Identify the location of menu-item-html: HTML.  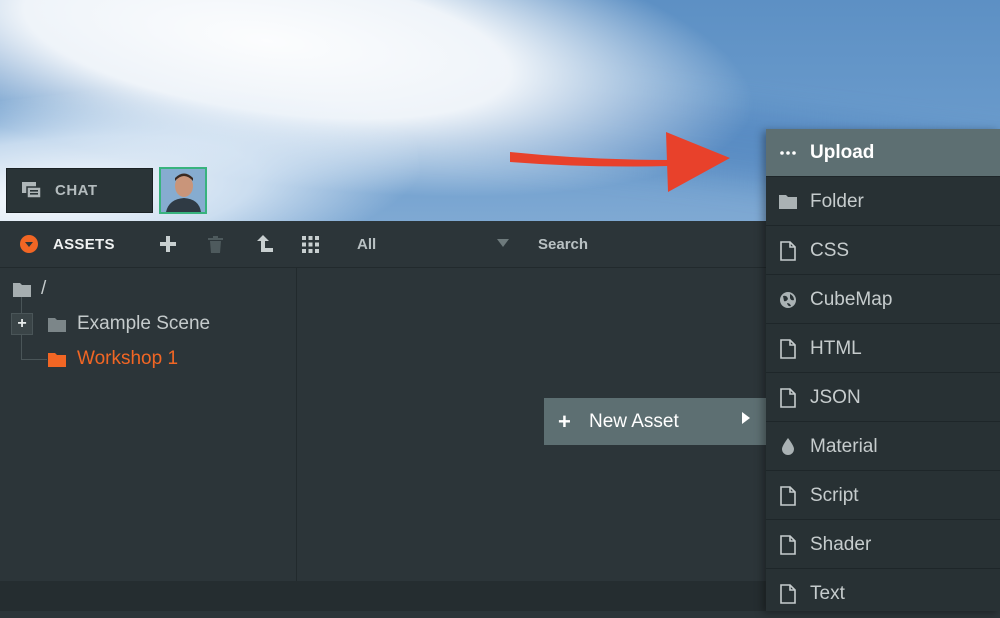
(883, 349).